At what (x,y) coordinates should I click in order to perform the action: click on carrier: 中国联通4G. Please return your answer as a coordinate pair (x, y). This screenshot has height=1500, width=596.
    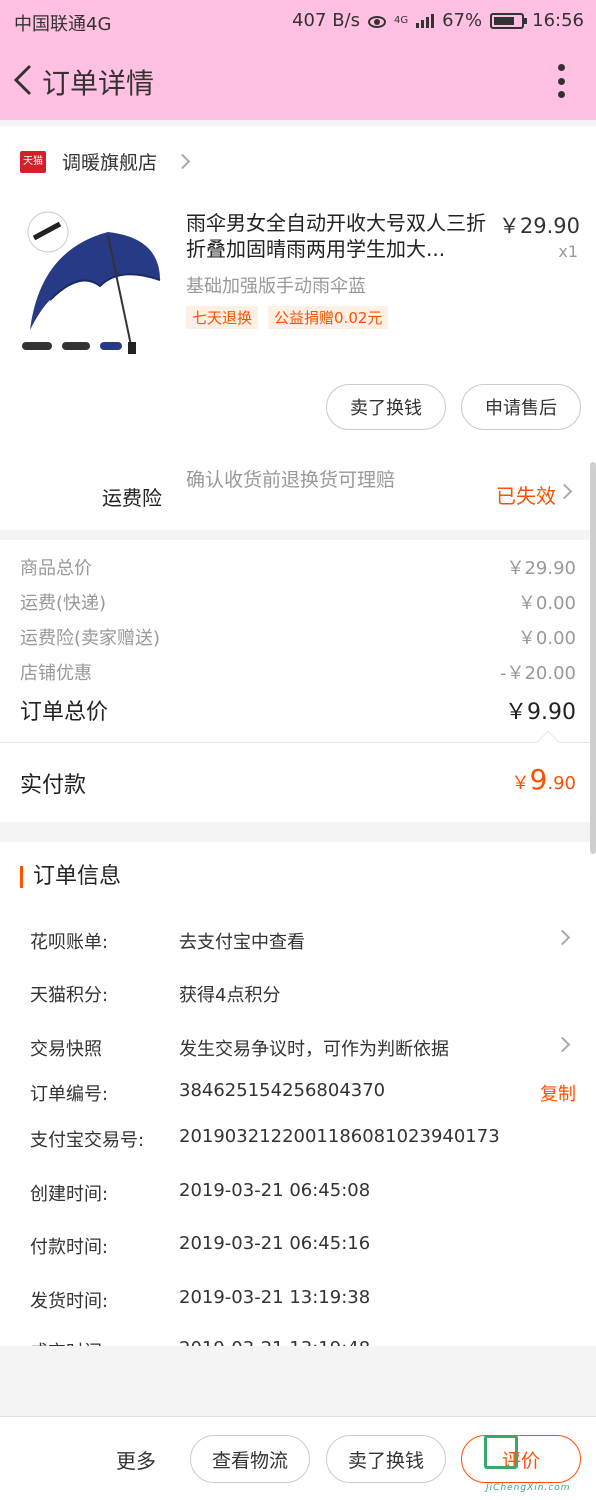
    Looking at the image, I should click on (63, 24).